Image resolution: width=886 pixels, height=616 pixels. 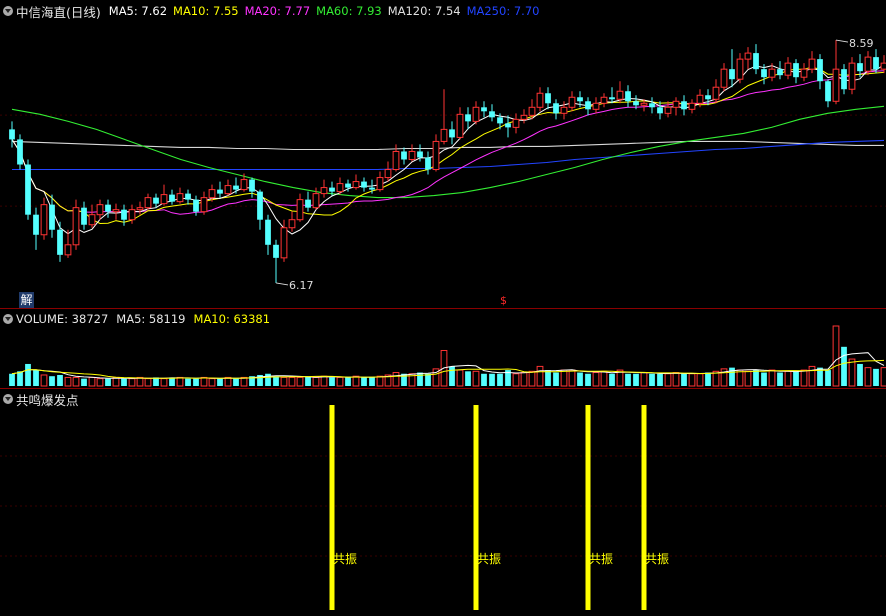 I want to click on resonance-signal-label: 共振, so click(x=489, y=559).